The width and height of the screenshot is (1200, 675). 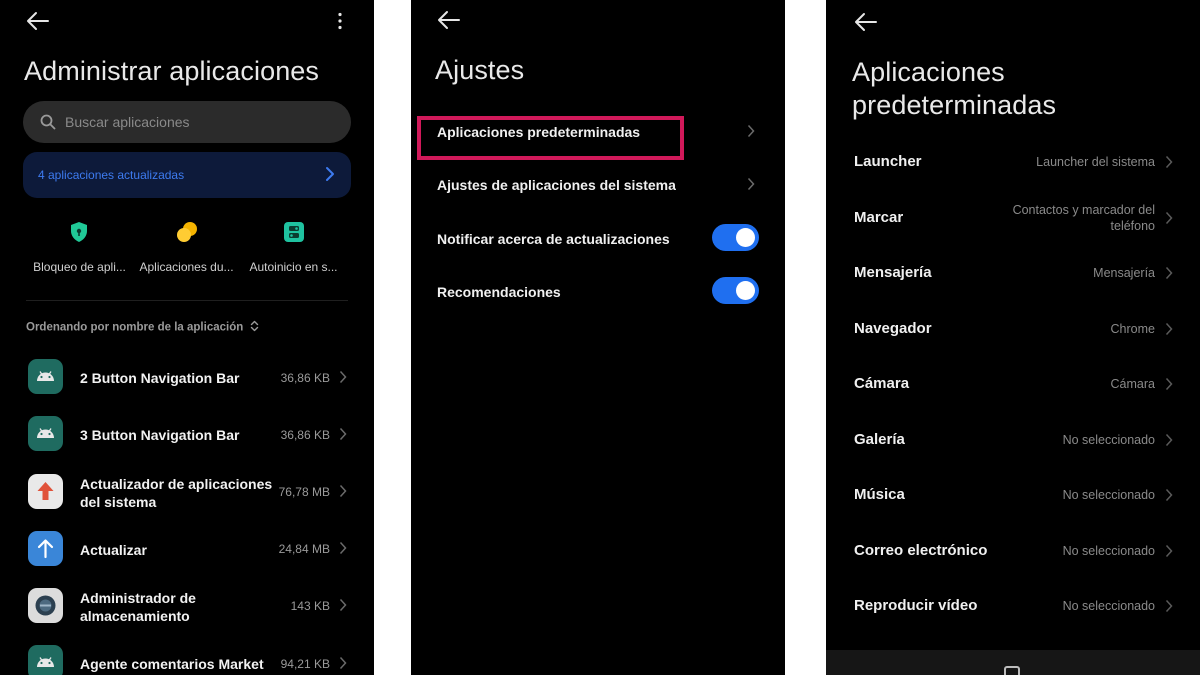 What do you see at coordinates (598, 238) in the screenshot?
I see `settings-item-update-notifications: Notificar acerca de actualizaciones` at bounding box center [598, 238].